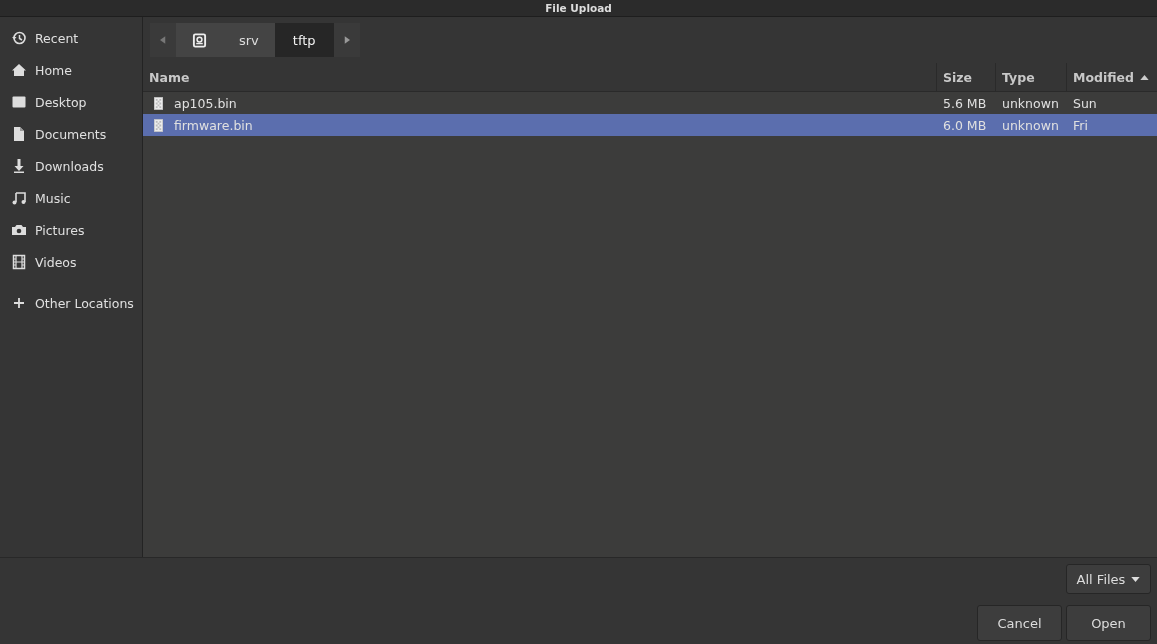 The width and height of the screenshot is (1157, 644). I want to click on path-button: srv, so click(249, 40).